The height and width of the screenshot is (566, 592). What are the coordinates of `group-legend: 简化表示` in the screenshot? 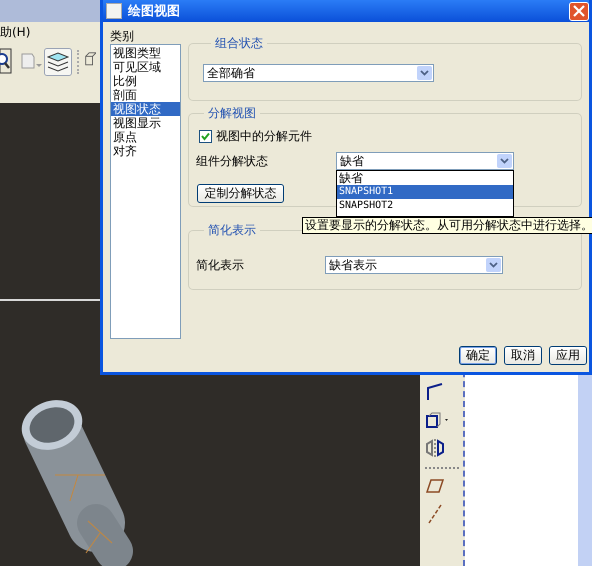 It's located at (232, 230).